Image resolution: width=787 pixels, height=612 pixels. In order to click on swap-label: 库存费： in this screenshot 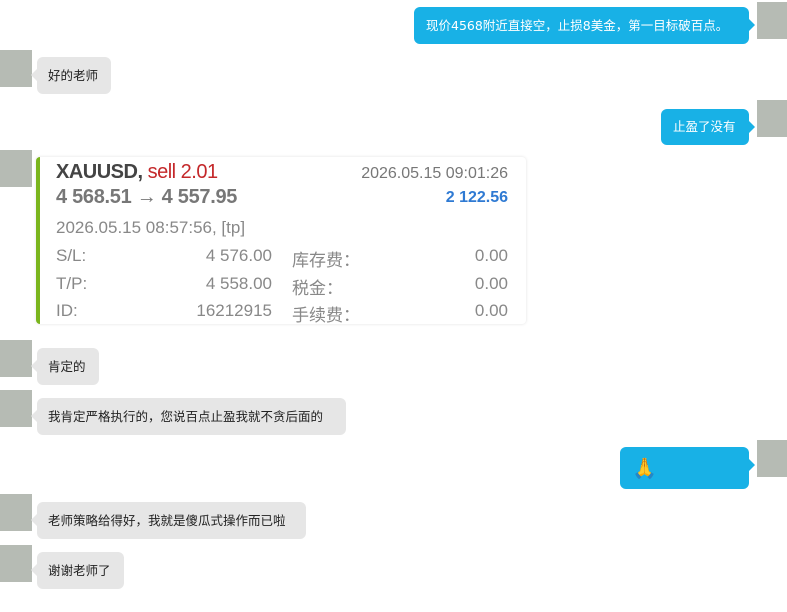, I will do `click(326, 260)`.